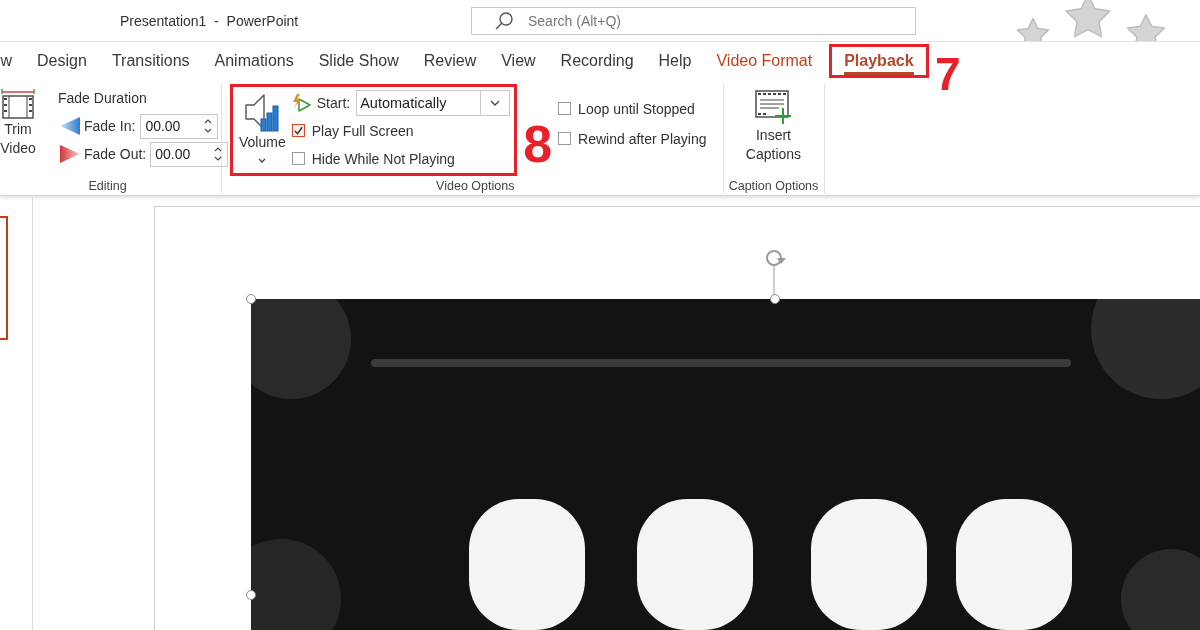  Describe the element at coordinates (948, 74) in the screenshot. I see `annotation-number: 7` at that location.